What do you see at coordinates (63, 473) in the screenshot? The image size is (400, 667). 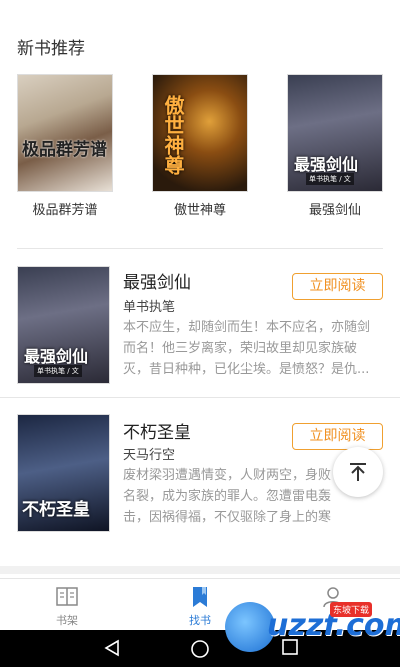 I see `list-cover: 不朽圣皇` at bounding box center [63, 473].